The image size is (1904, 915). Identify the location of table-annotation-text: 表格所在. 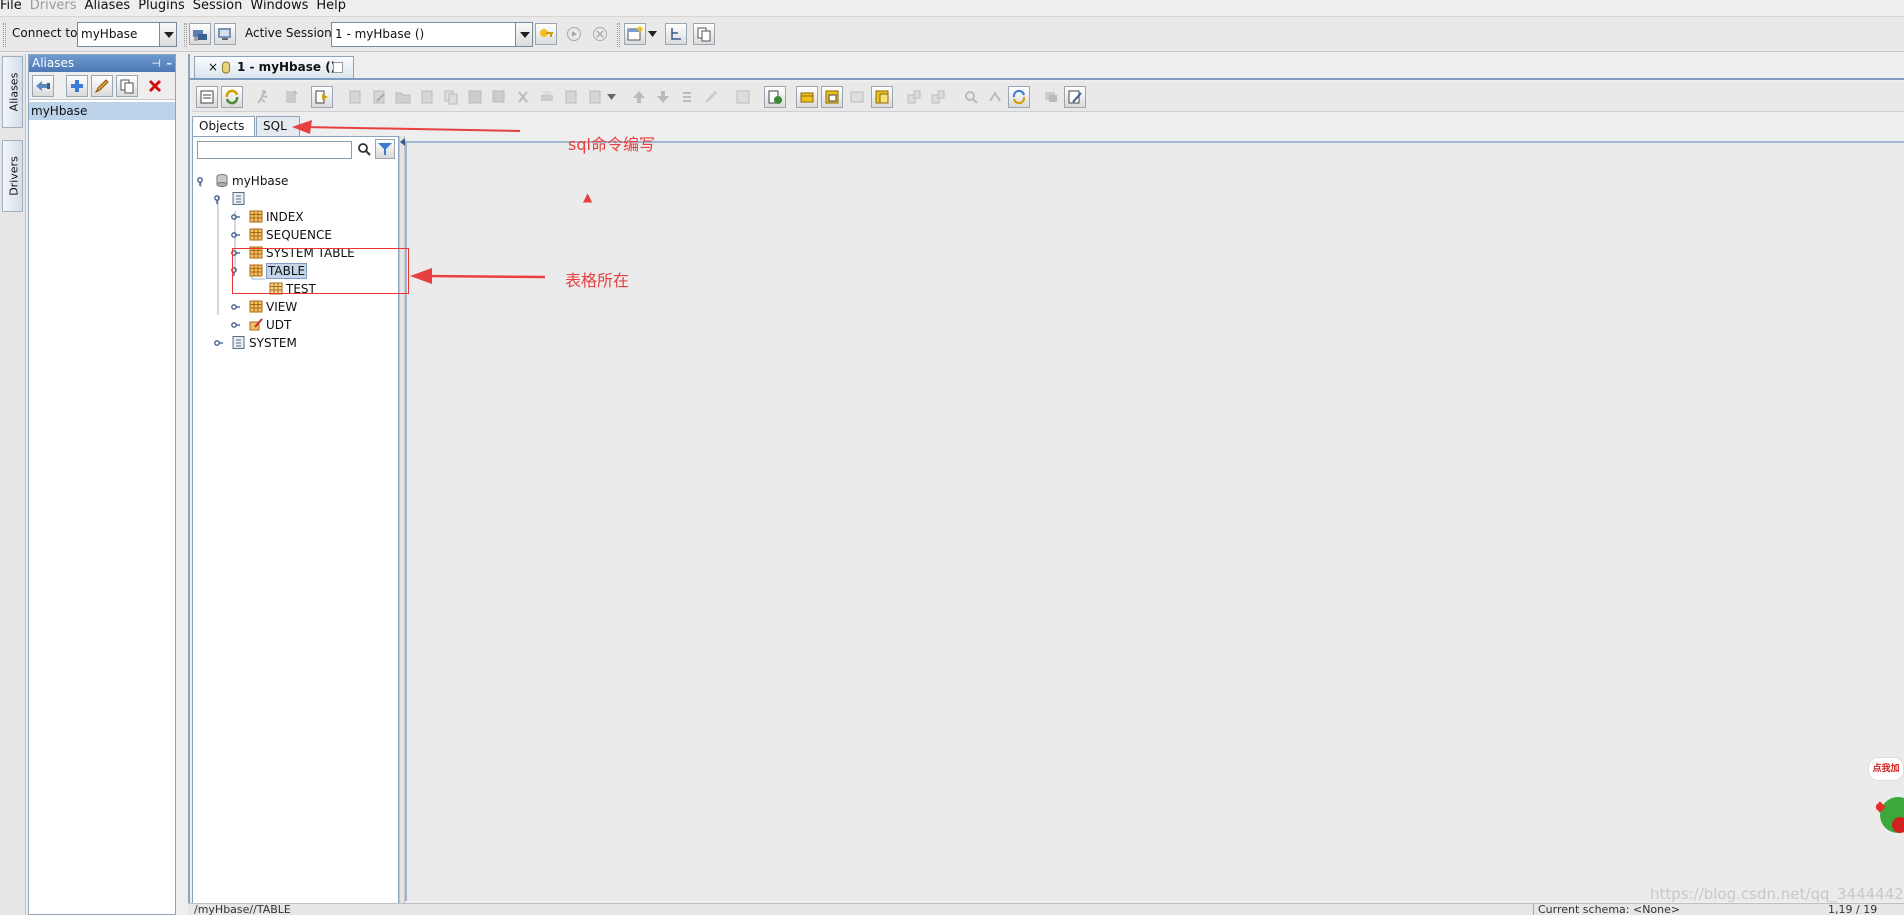
(597, 280).